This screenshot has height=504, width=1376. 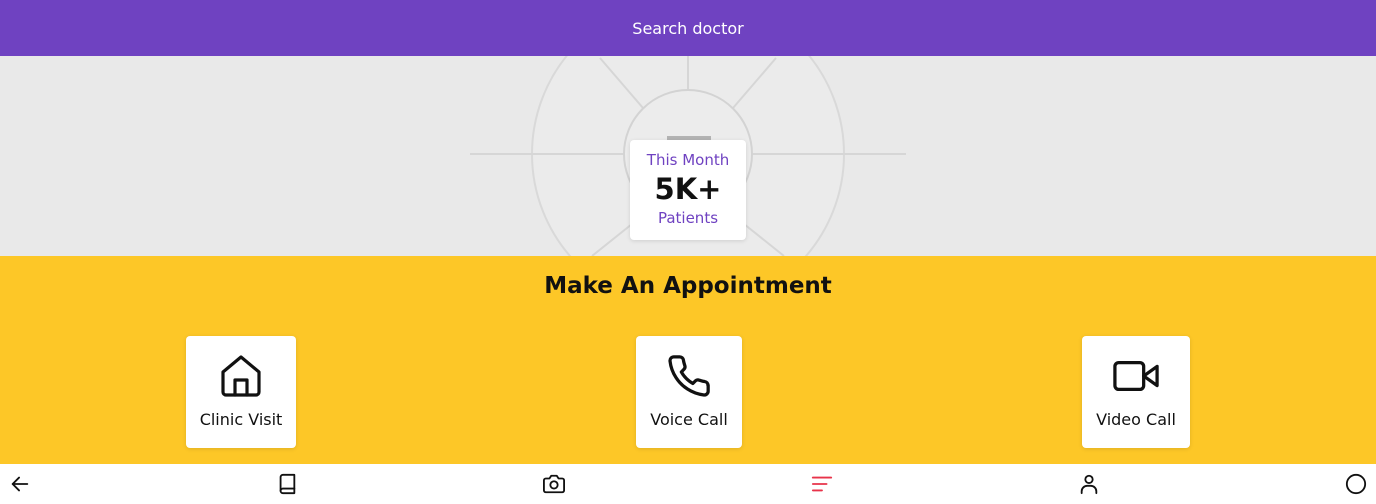 I want to click on stat-value: 5K+, so click(x=688, y=189).